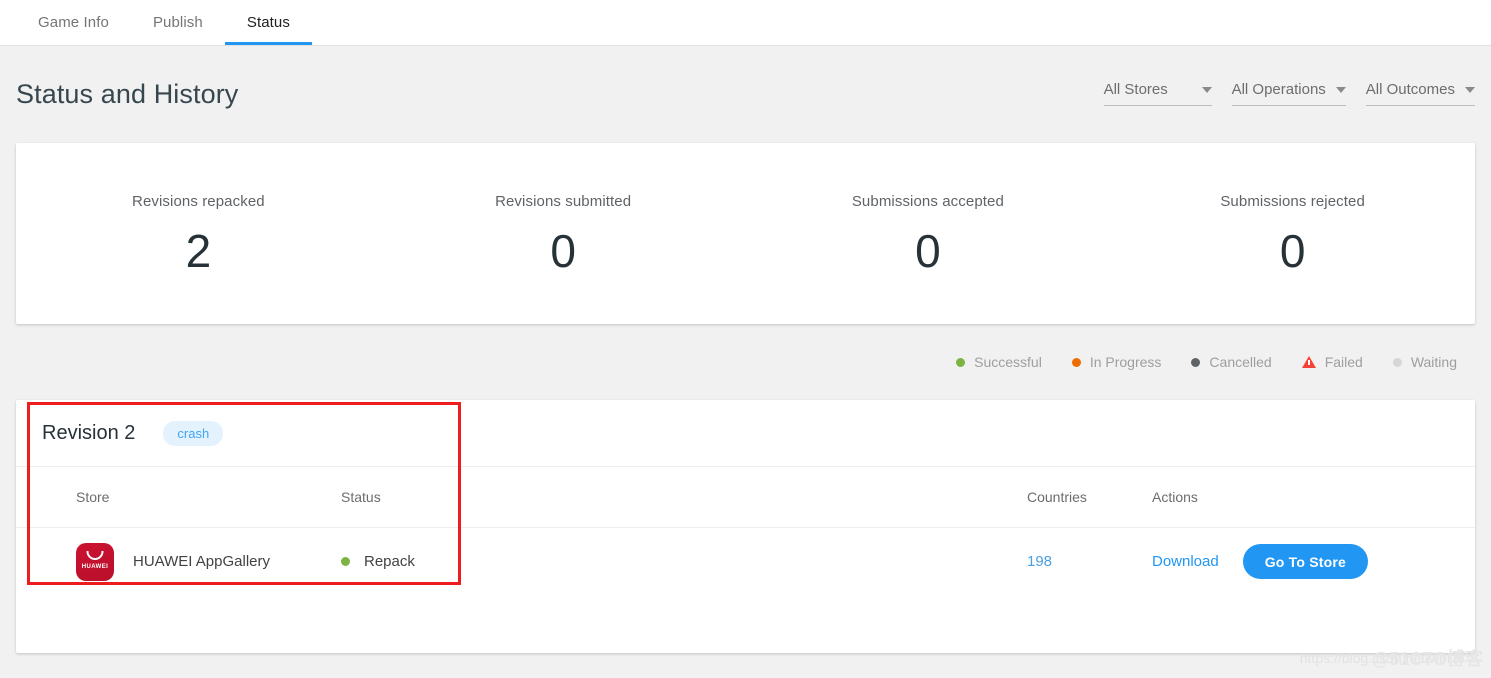 The height and width of the screenshot is (678, 1491). I want to click on cell-countries: 198, so click(1089, 561).